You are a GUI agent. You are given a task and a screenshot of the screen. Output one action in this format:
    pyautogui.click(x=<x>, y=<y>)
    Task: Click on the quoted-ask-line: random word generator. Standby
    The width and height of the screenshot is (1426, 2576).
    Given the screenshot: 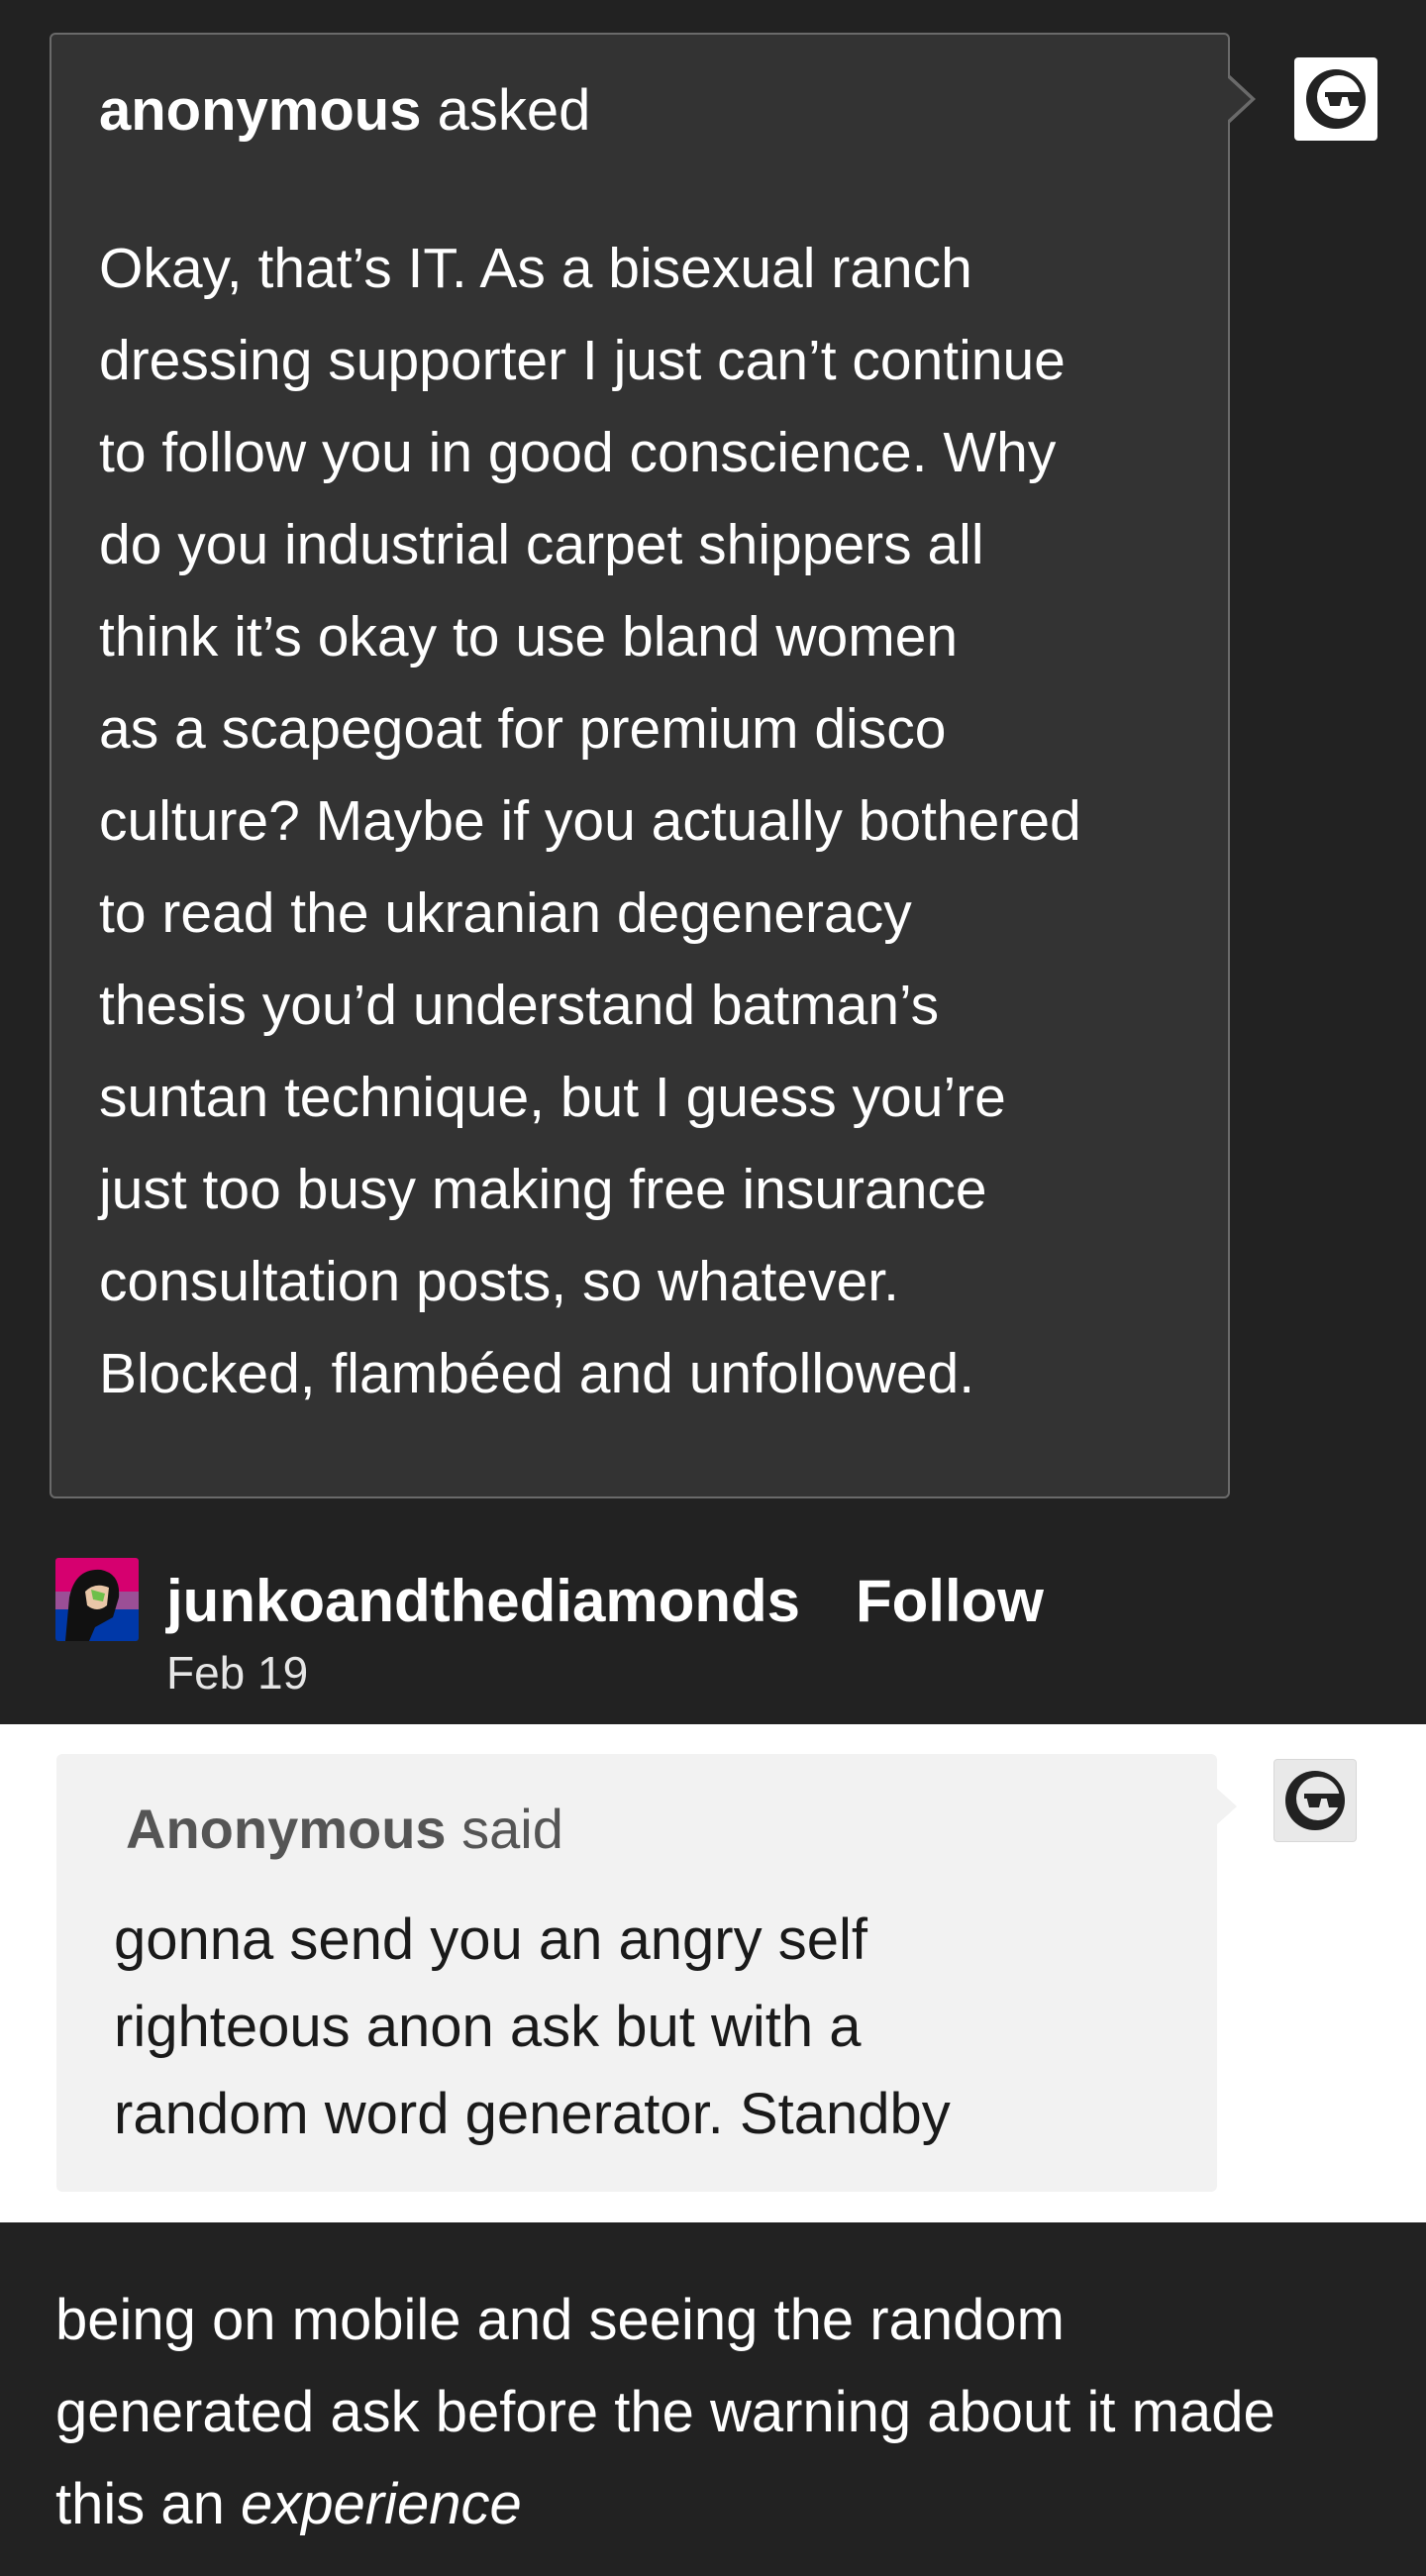 What is the action you would take?
    pyautogui.click(x=532, y=2114)
    